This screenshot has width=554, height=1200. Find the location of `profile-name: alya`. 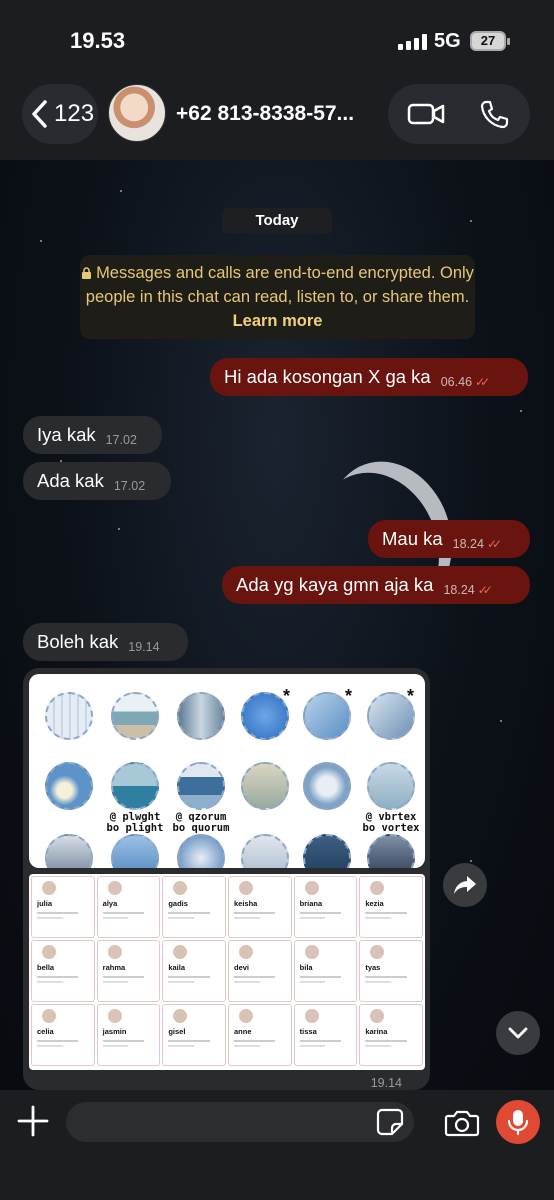

profile-name: alya is located at coordinates (110, 903).